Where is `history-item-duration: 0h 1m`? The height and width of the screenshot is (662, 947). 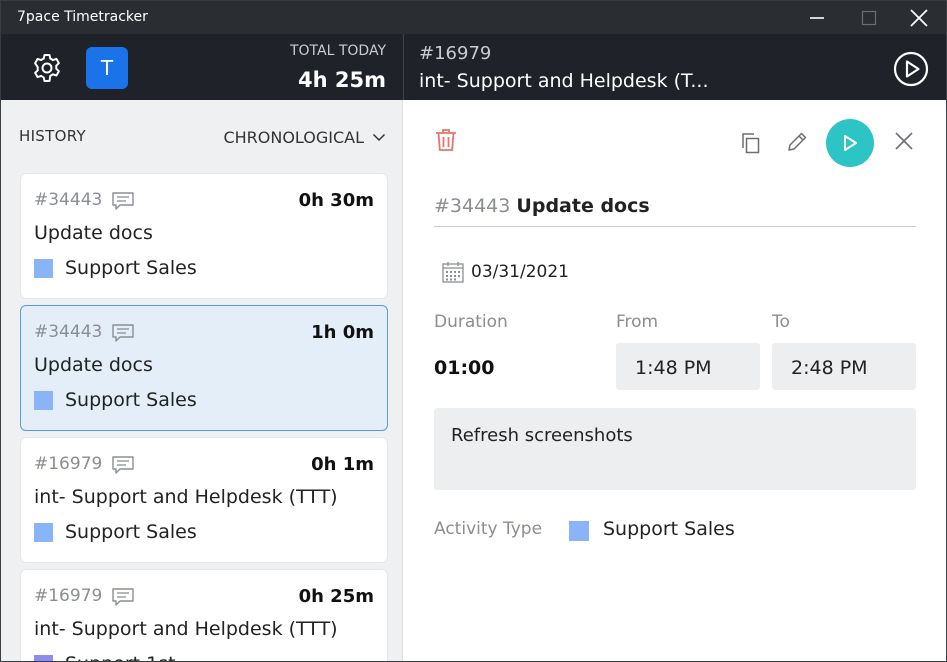
history-item-duration: 0h 1m is located at coordinates (342, 464).